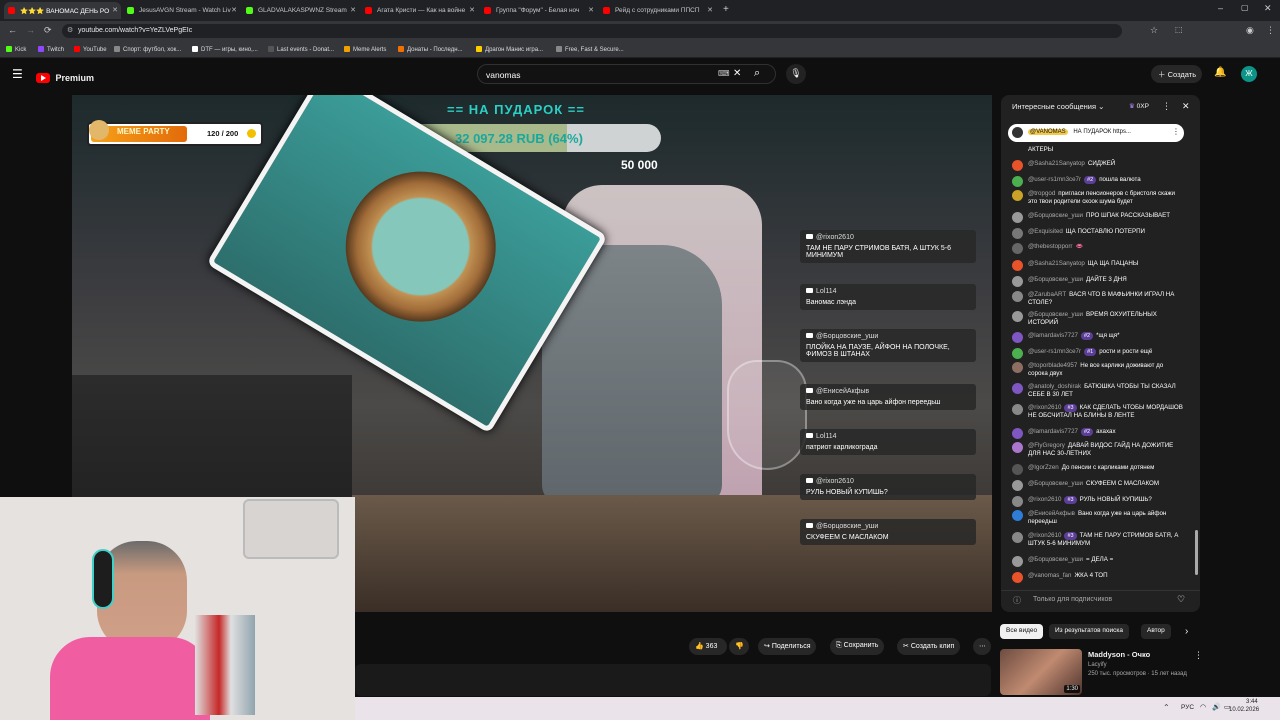  Describe the element at coordinates (1244, 710) in the screenshot. I see `clock-date: 10.02.2026` at that location.